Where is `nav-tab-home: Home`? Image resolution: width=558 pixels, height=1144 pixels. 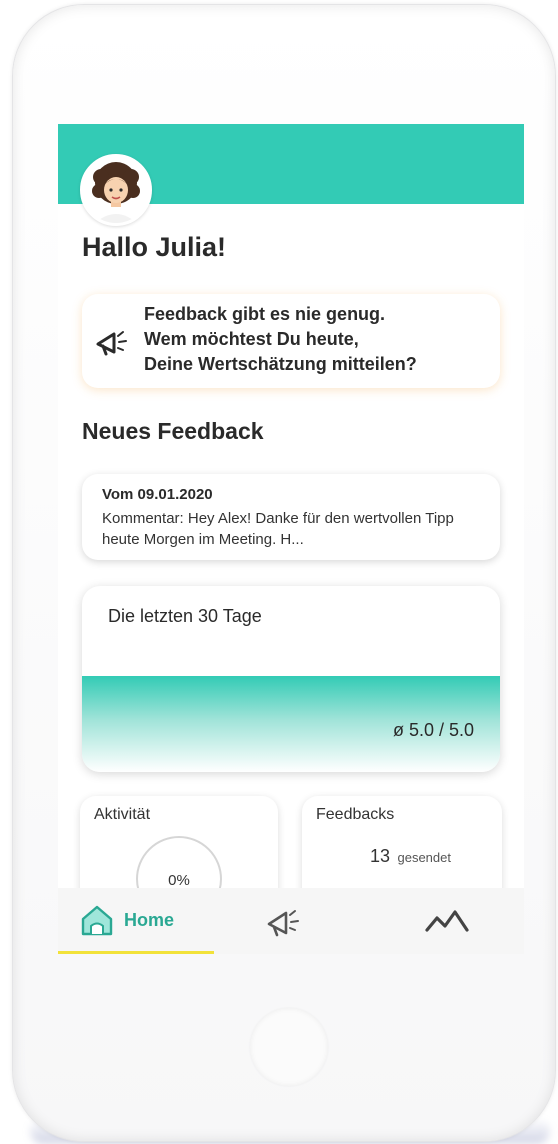 nav-tab-home: Home is located at coordinates (136, 921).